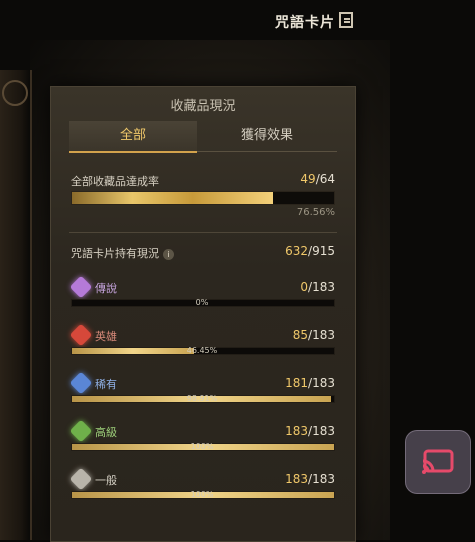 This screenshot has height=542, width=475. I want to click on screen-cast-icon, so click(438, 461).